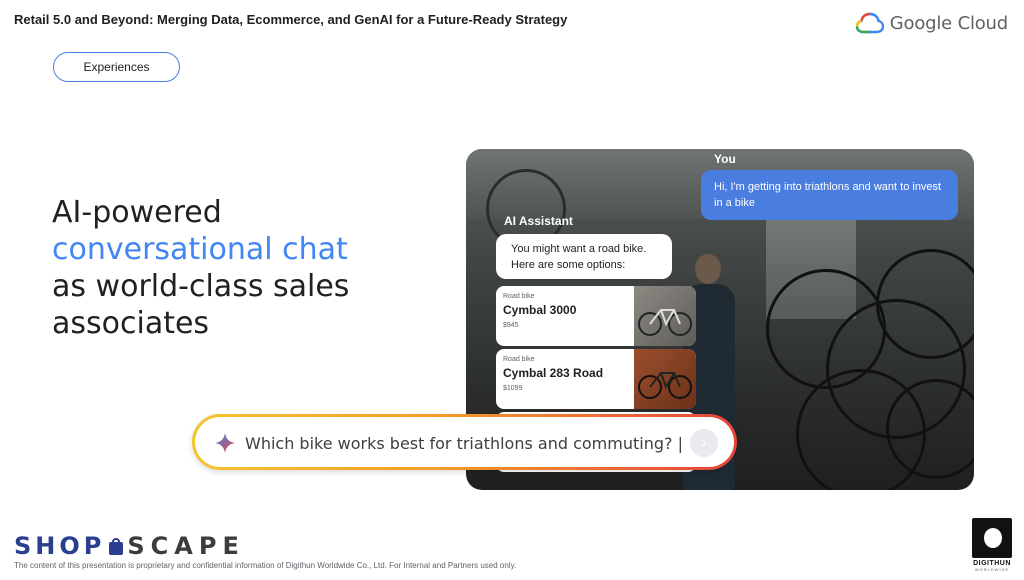 The image size is (1024, 580). I want to click on google-cloud-logo: Google Cloud, so click(931, 23).